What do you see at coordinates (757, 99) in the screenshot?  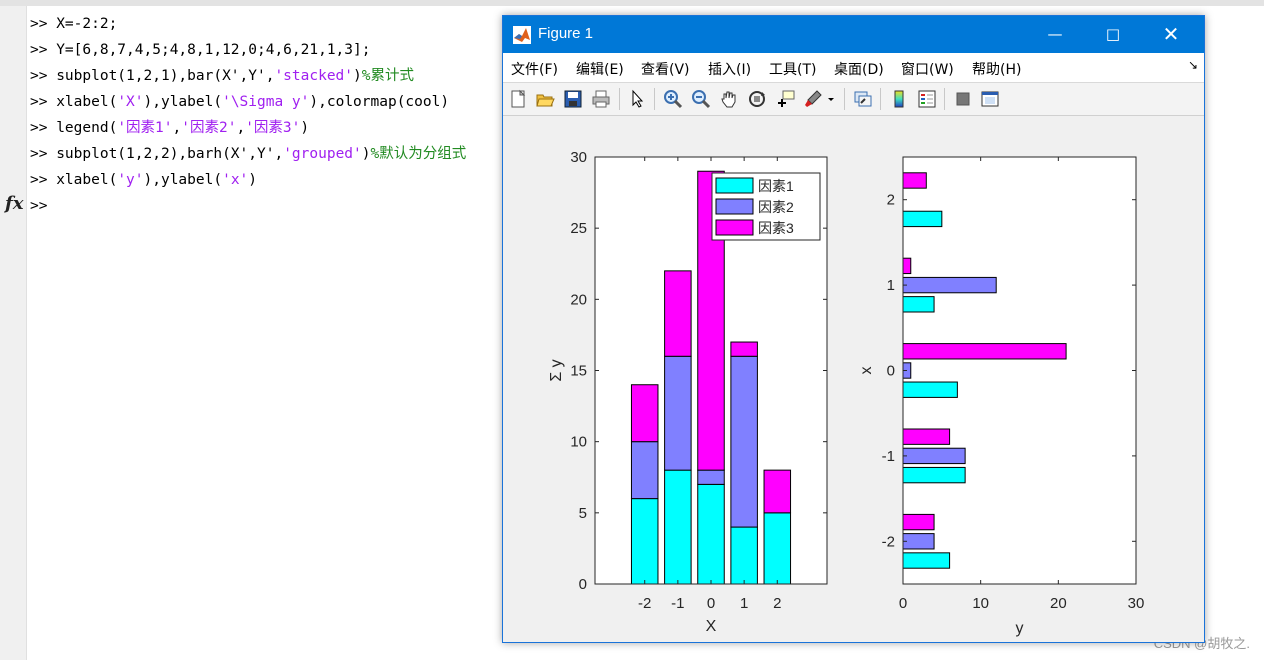 I see `rotate-3d-icon` at bounding box center [757, 99].